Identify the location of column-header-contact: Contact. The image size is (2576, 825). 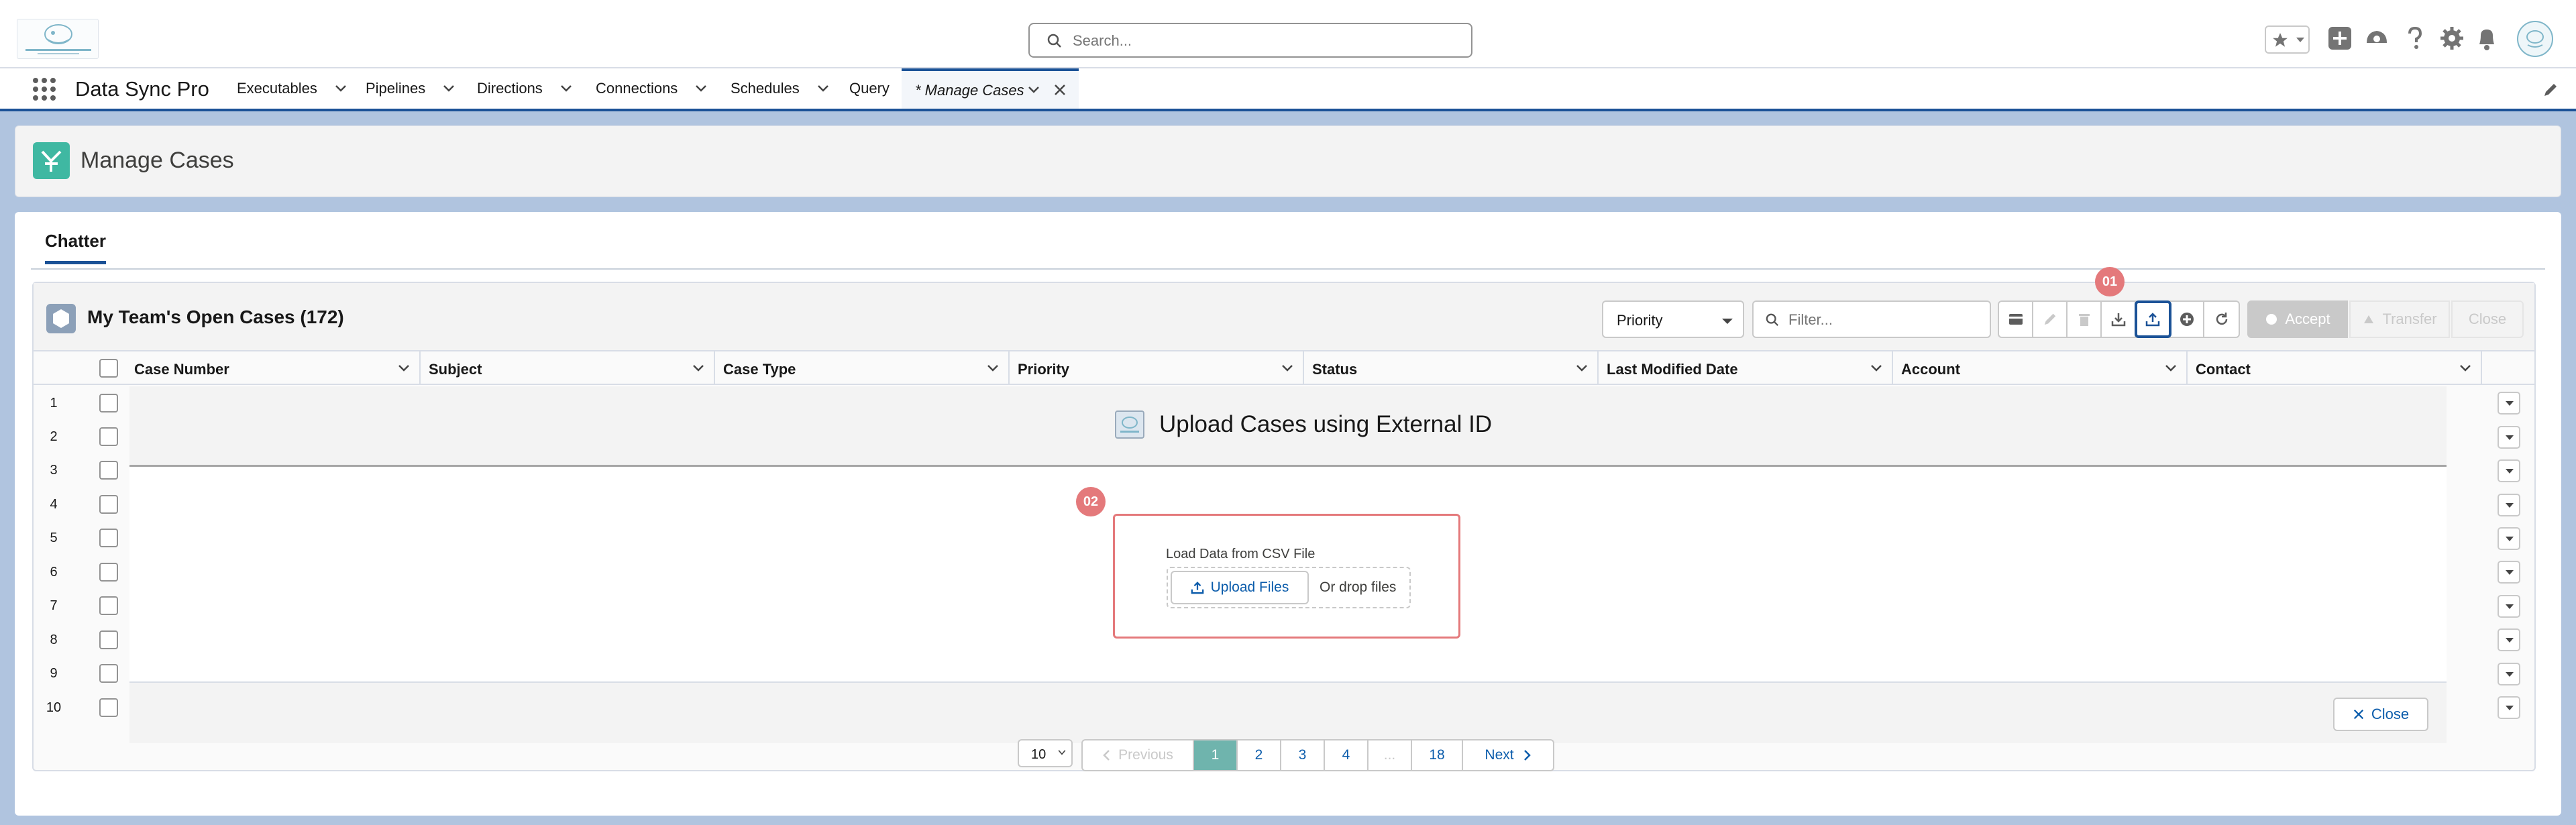
(2335, 368).